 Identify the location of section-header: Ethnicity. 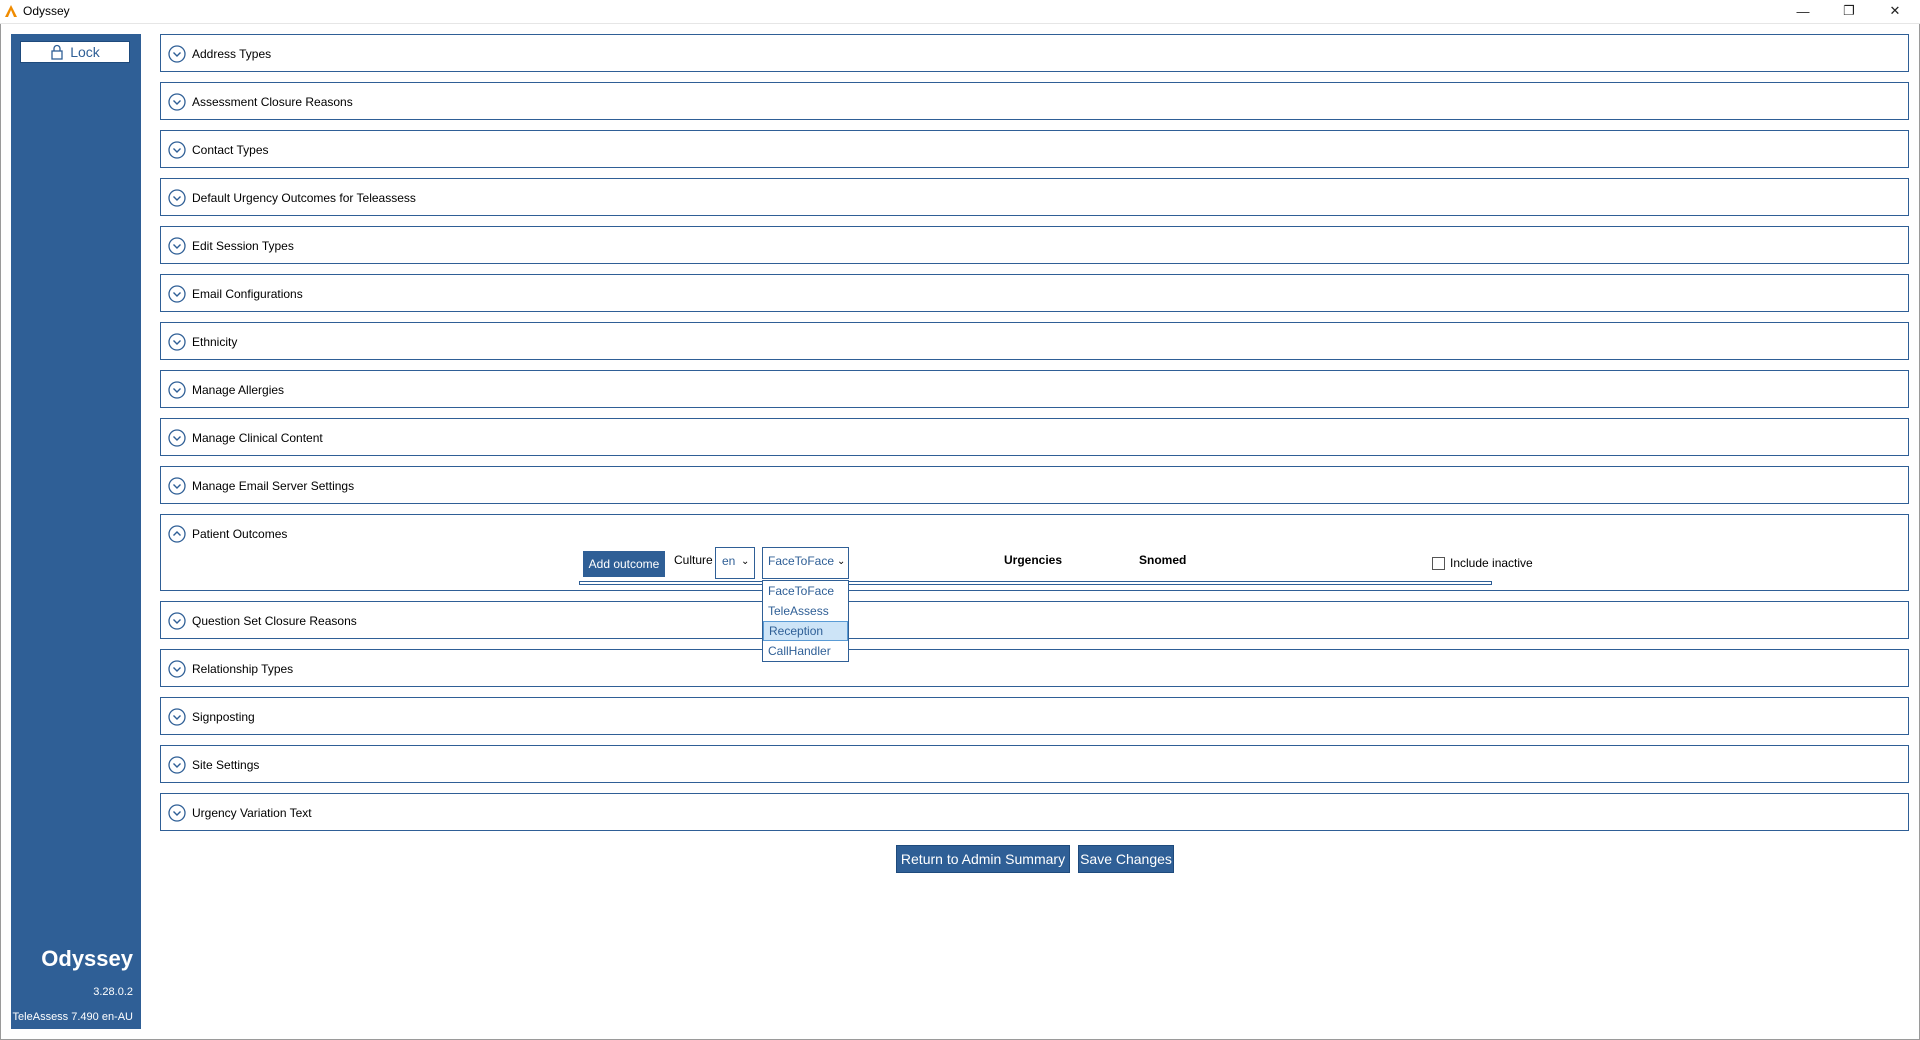
(202, 342).